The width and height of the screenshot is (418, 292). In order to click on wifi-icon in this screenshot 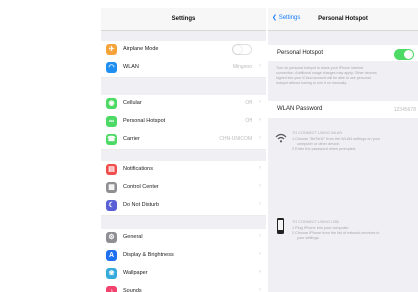, I will do `click(281, 138)`.